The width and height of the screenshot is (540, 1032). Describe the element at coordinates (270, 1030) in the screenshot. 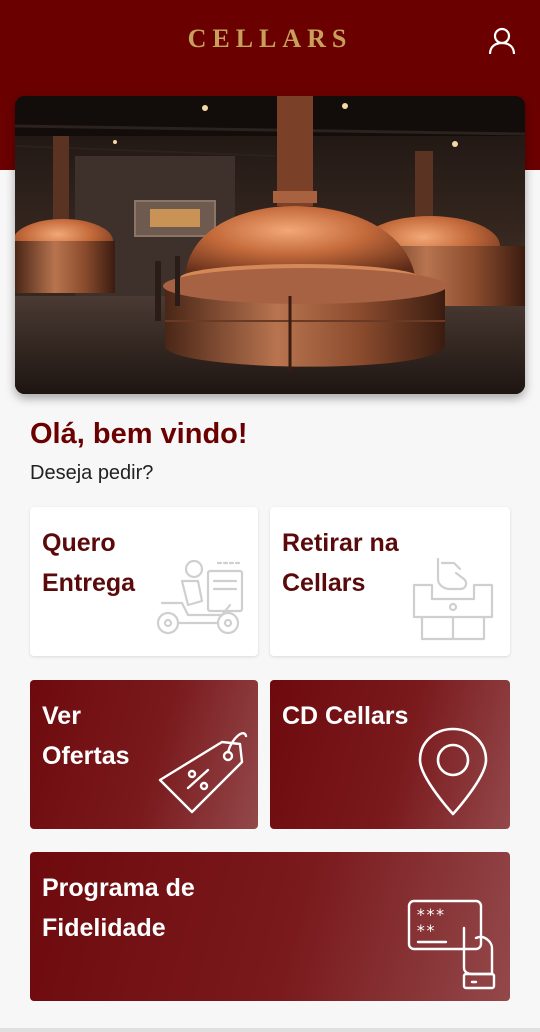

I see `bottom-divider` at that location.